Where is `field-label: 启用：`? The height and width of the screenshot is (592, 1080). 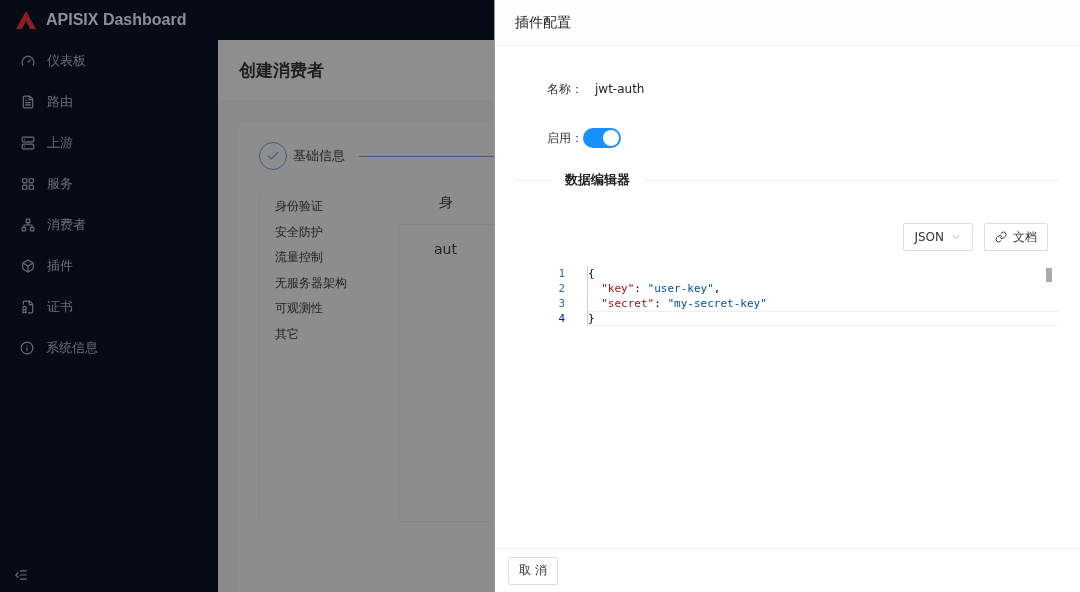 field-label: 启用： is located at coordinates (565, 138).